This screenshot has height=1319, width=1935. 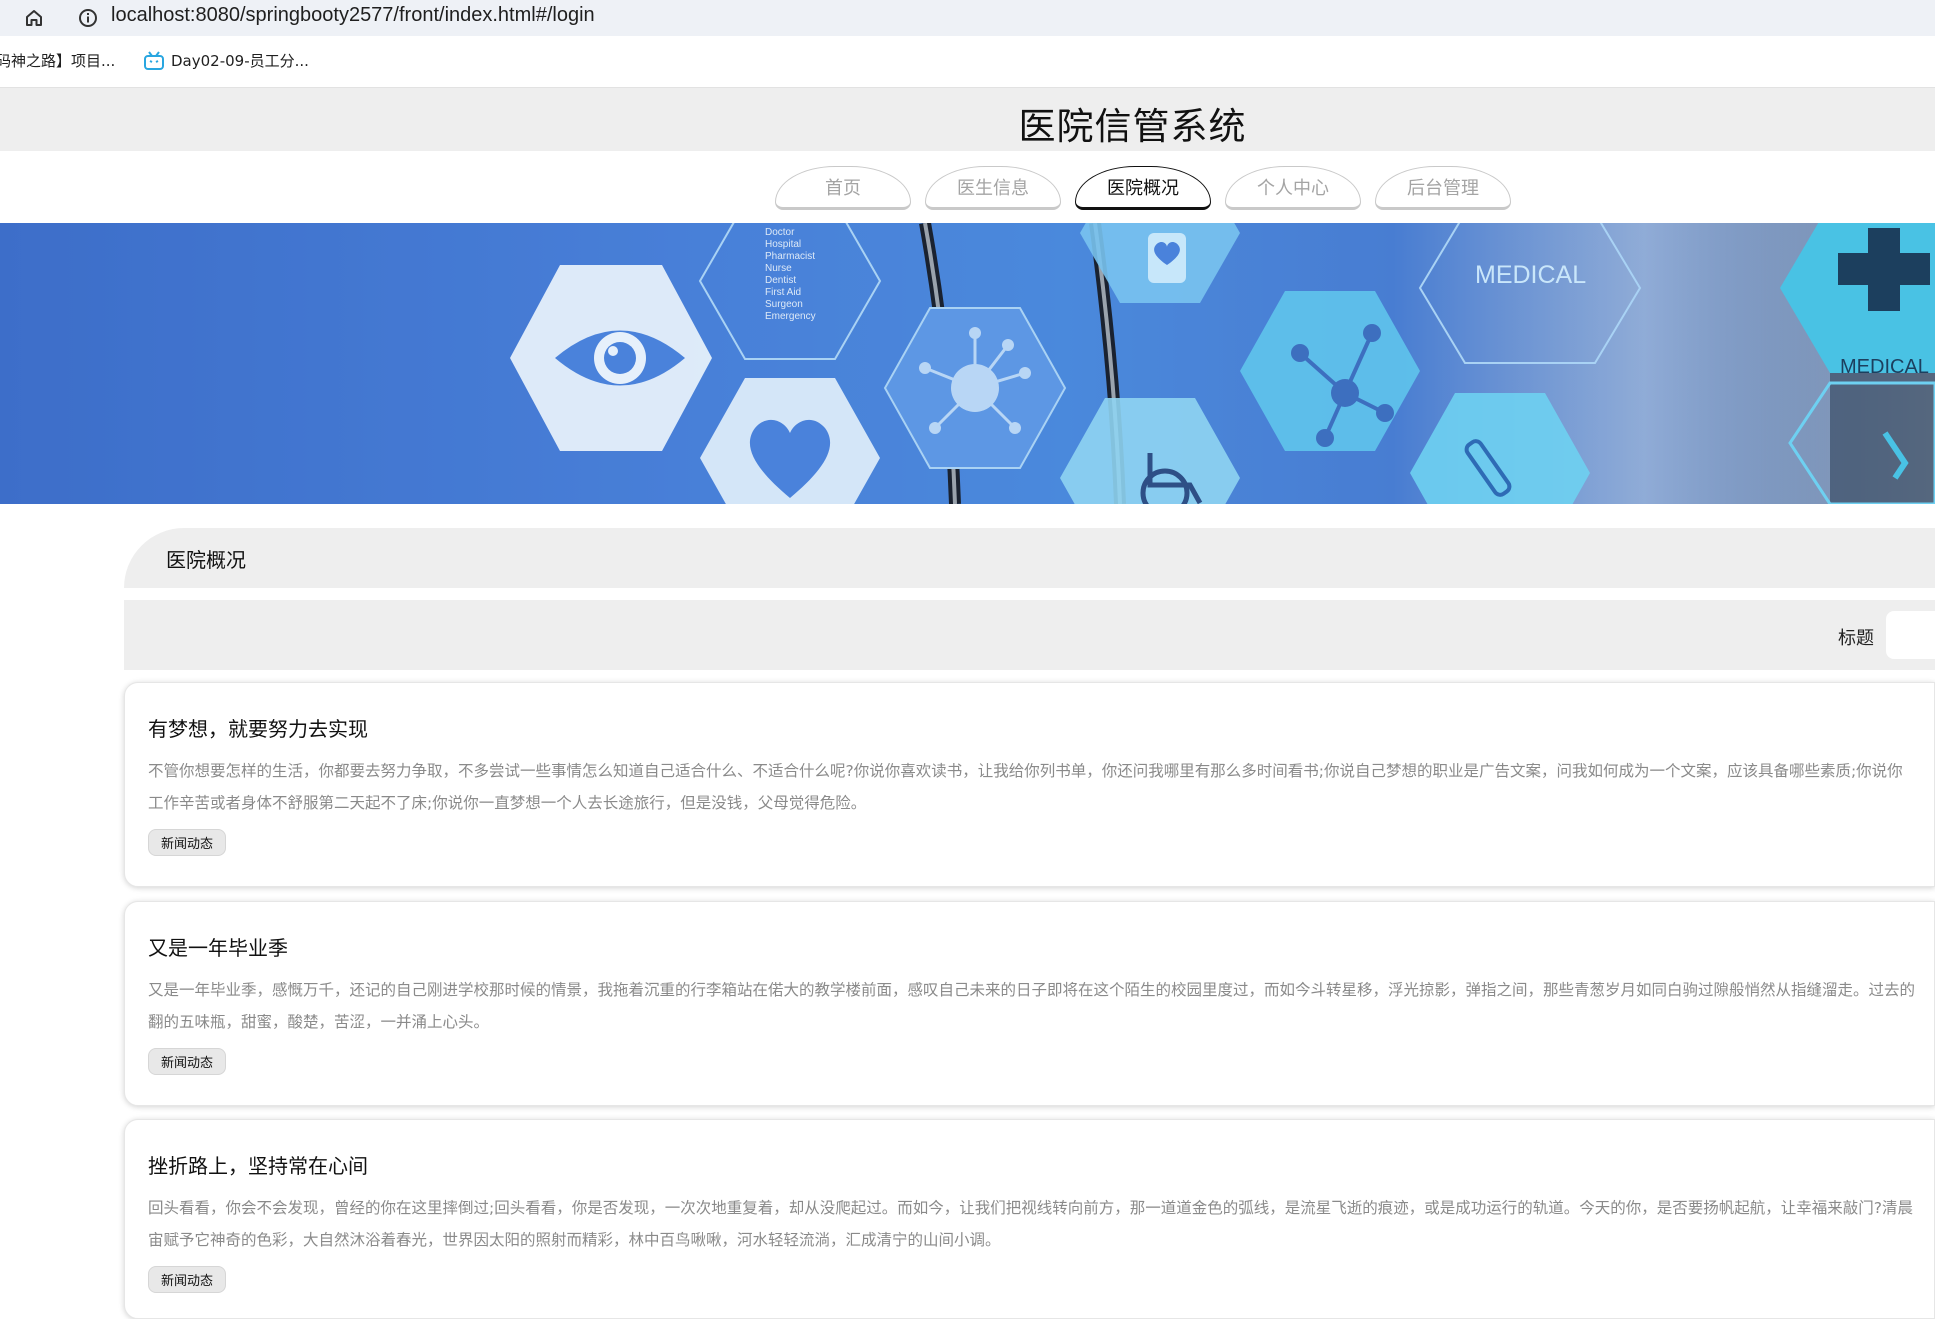 I want to click on svg-text: Dentist, so click(x=780, y=280).